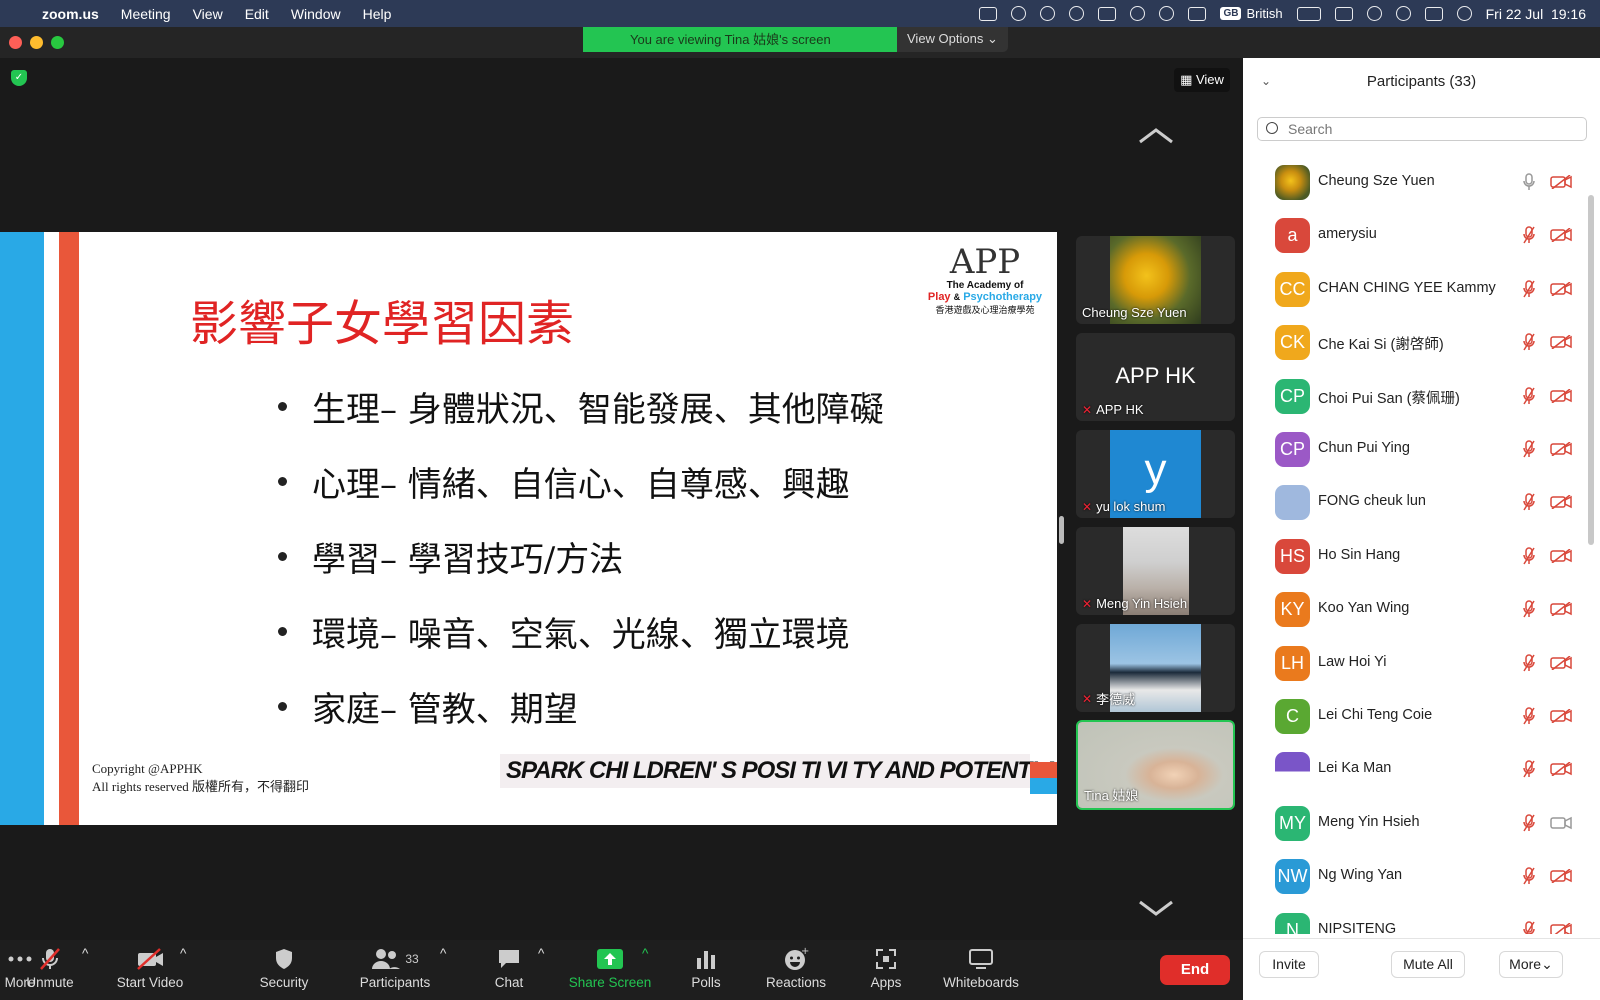 Image resolution: width=1600 pixels, height=1000 pixels. Describe the element at coordinates (1433, 13) in the screenshot. I see `control-center-icon` at that location.